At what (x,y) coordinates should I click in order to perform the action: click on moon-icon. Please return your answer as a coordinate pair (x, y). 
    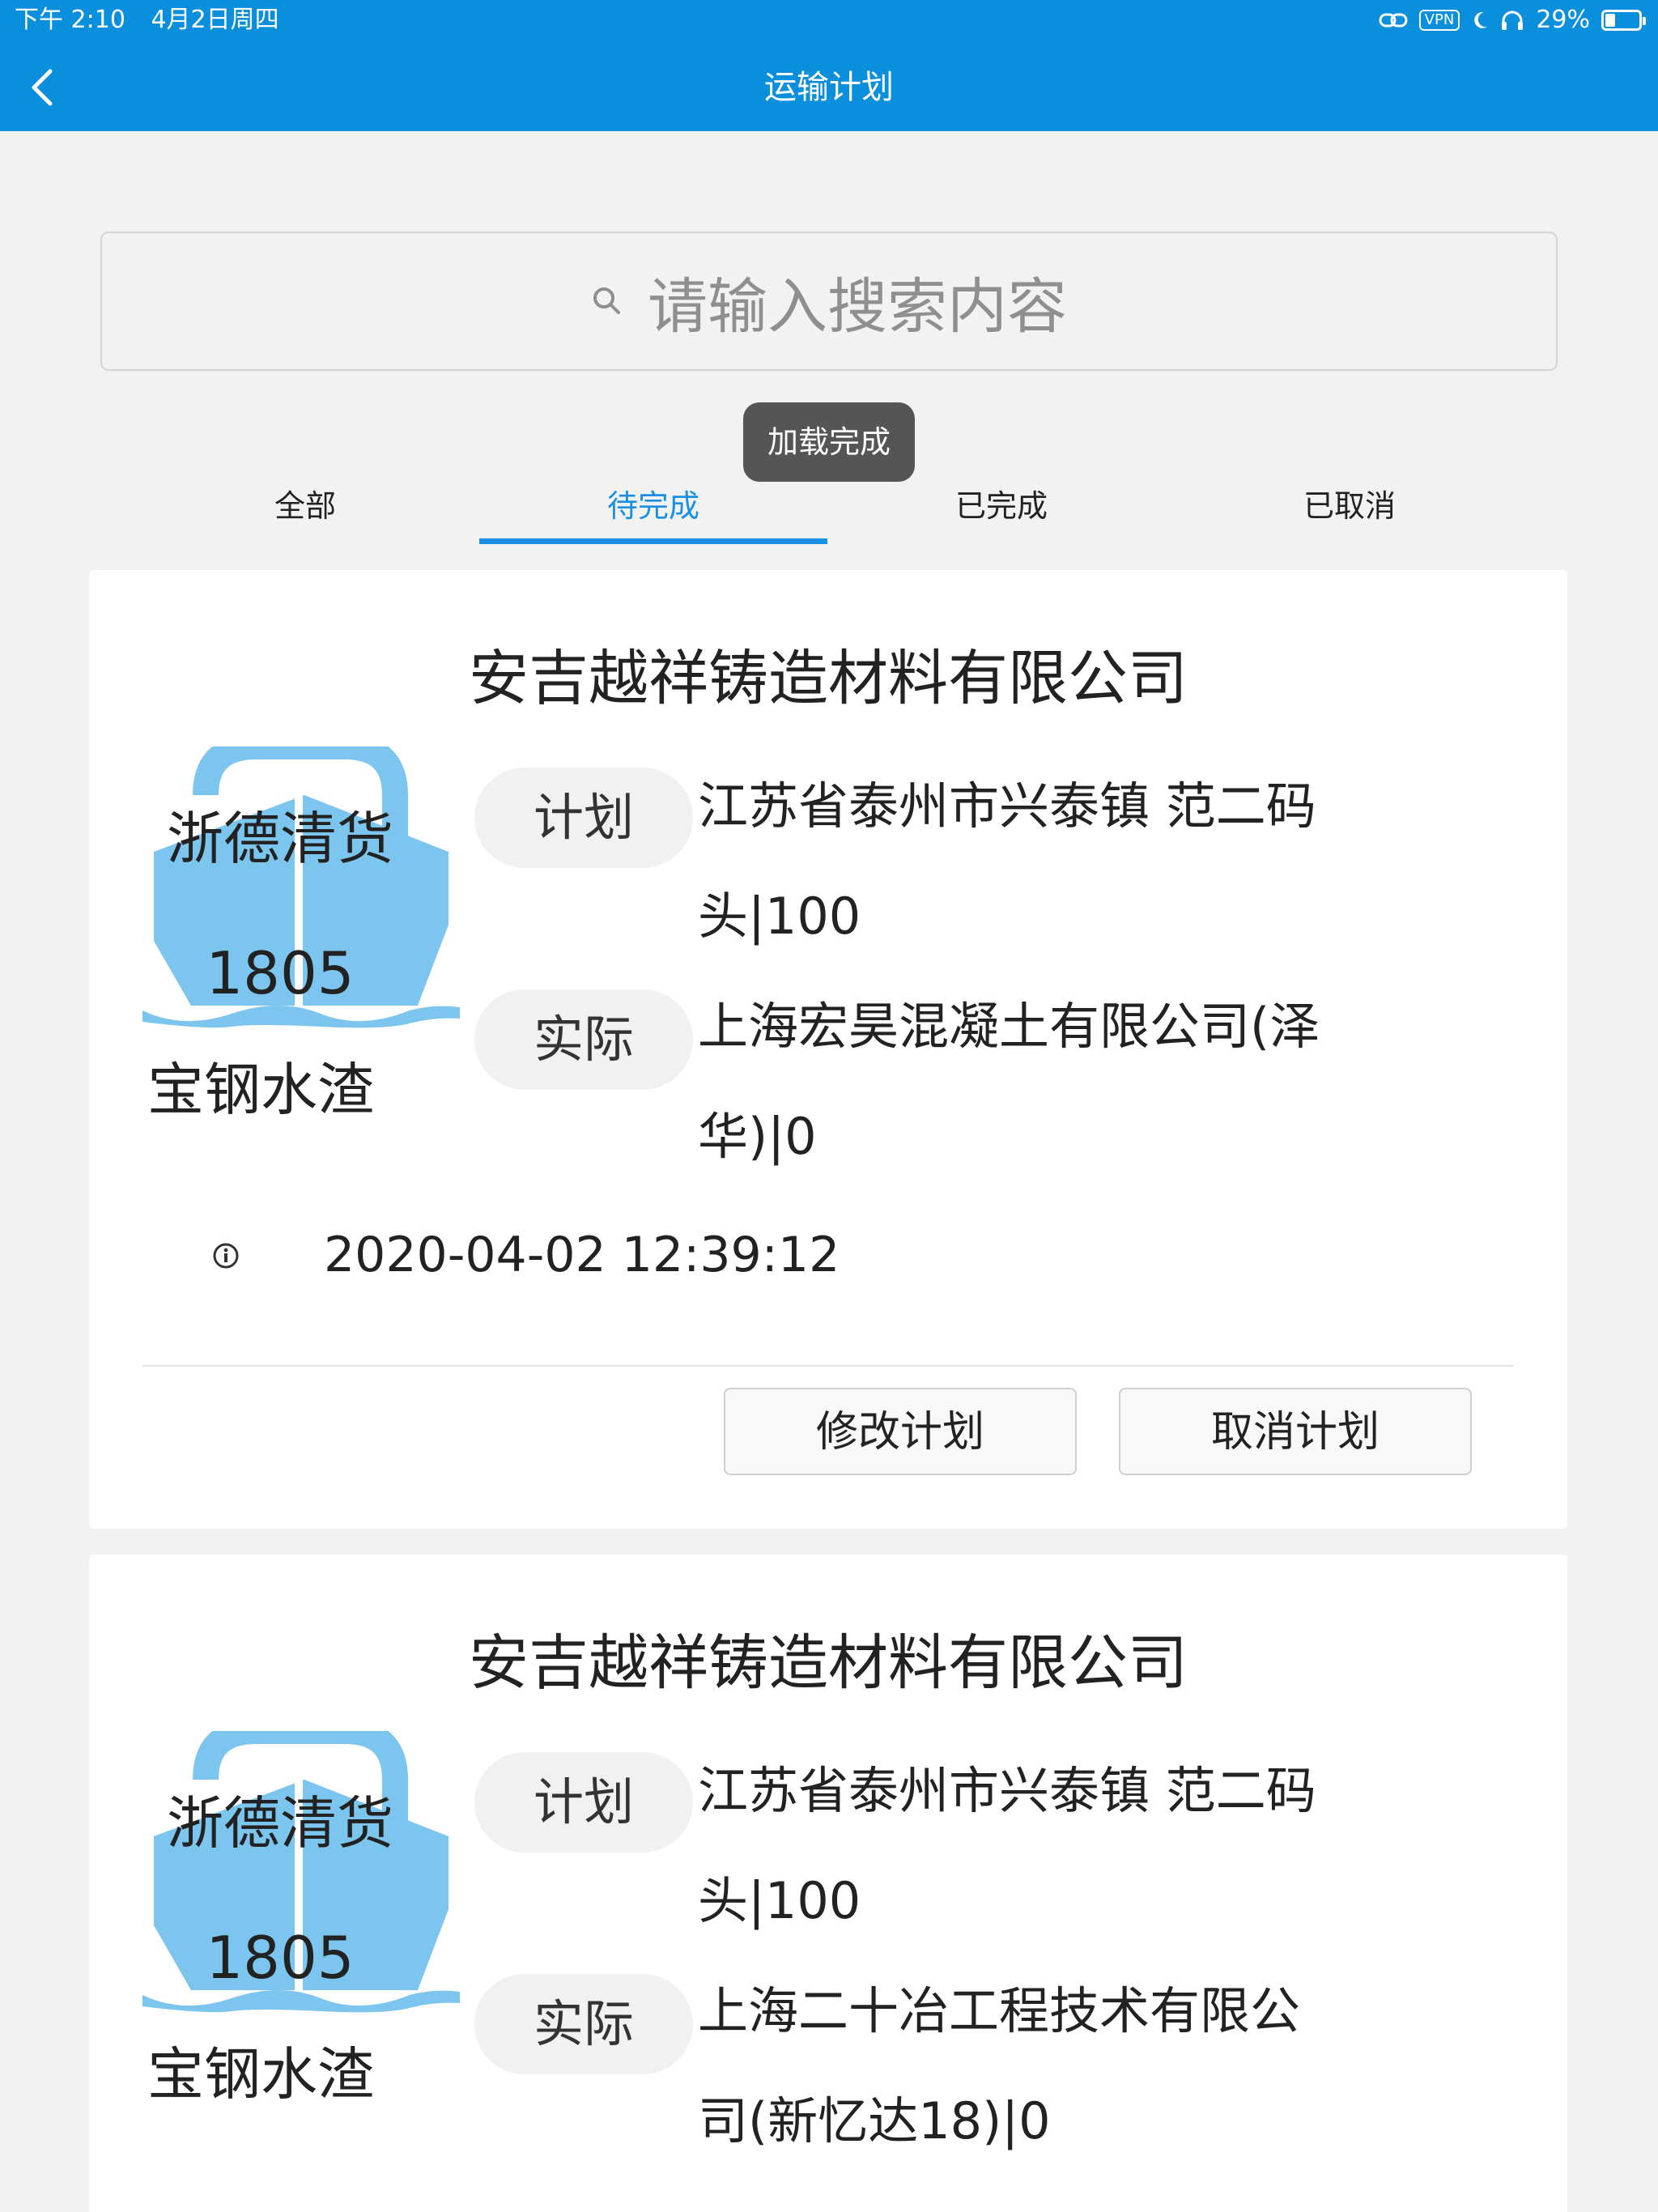
    Looking at the image, I should click on (1481, 19).